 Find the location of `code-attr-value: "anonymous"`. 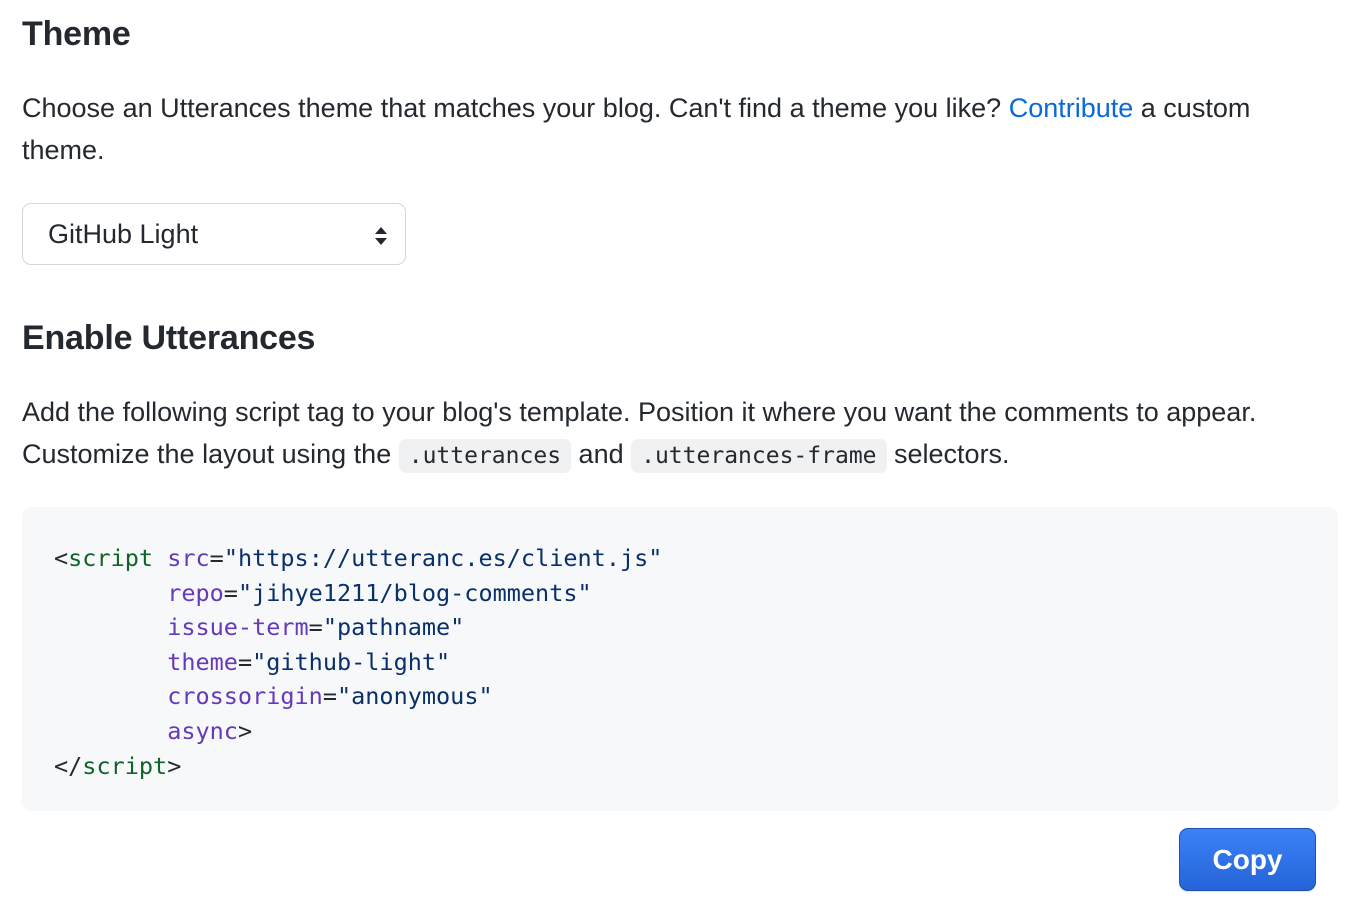

code-attr-value: "anonymous" is located at coordinates (414, 696).